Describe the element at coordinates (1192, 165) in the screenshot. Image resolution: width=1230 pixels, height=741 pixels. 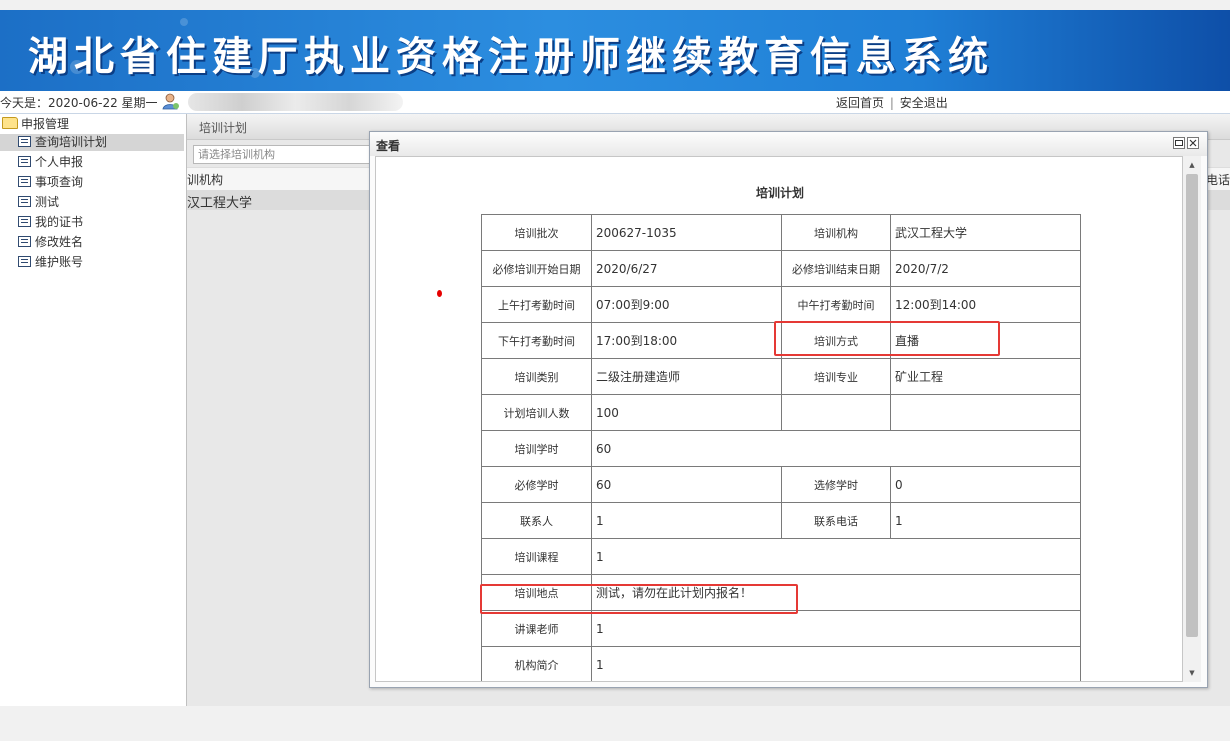
I see `scroll-up-icon: ▲` at that location.